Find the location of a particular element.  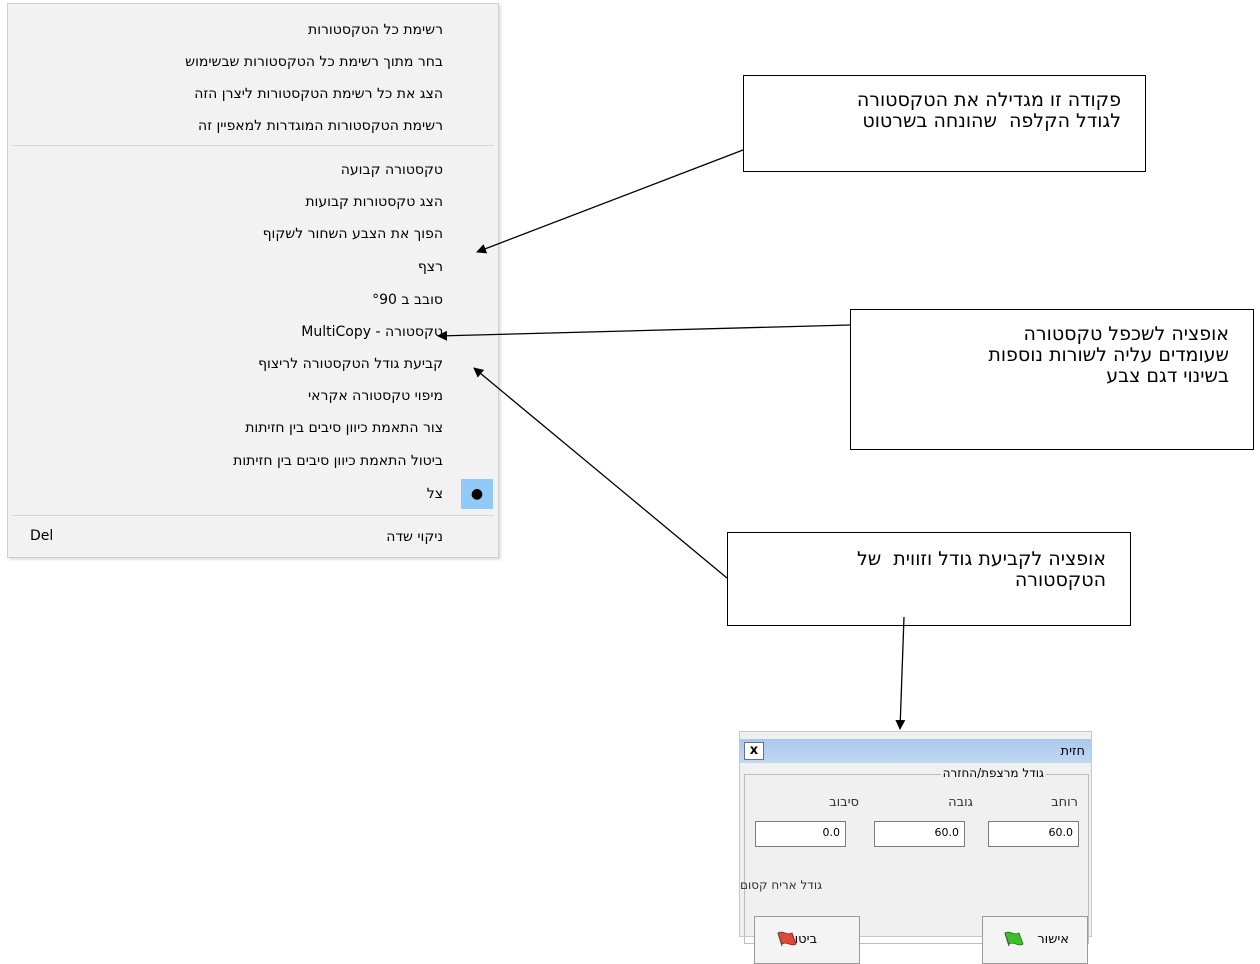

tile-size-label: גודל אריח קסום is located at coordinates (781, 885).